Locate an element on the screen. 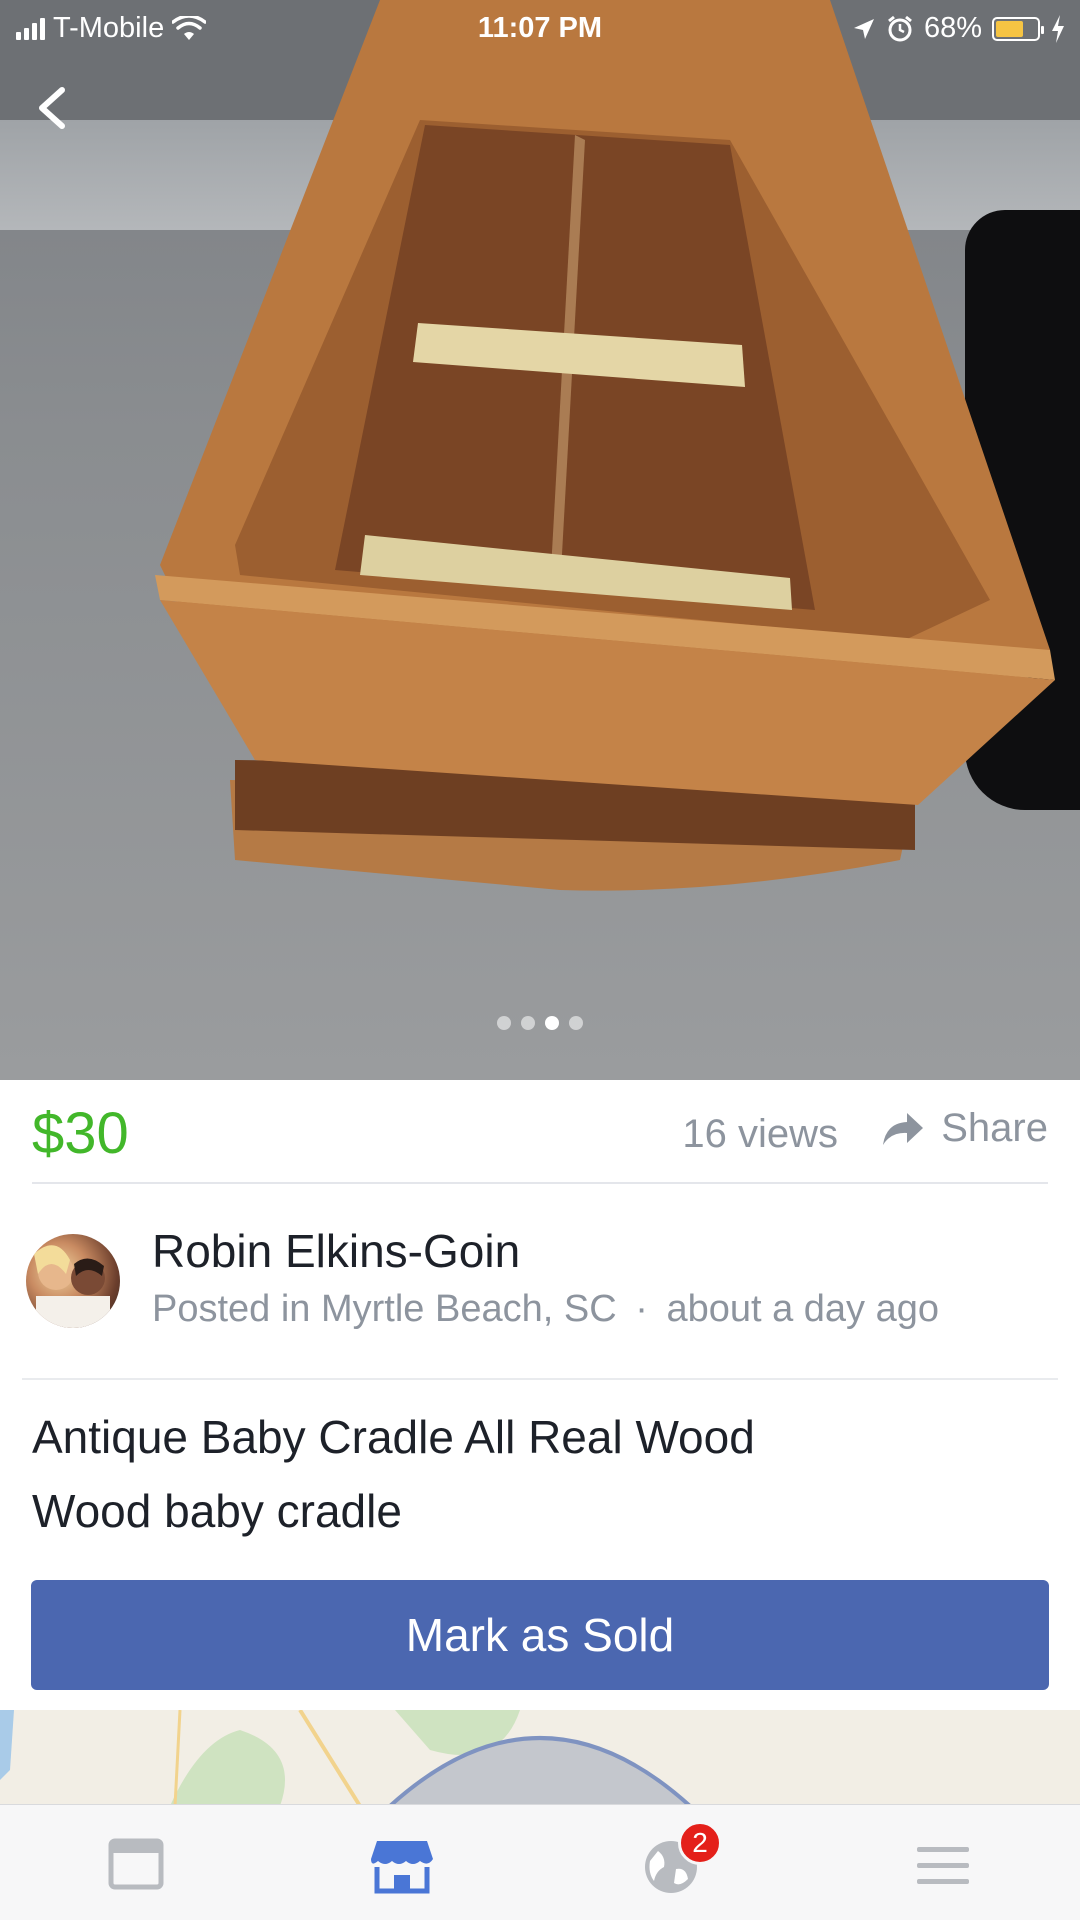 The width and height of the screenshot is (1080, 1920). avatar is located at coordinates (73, 1281).